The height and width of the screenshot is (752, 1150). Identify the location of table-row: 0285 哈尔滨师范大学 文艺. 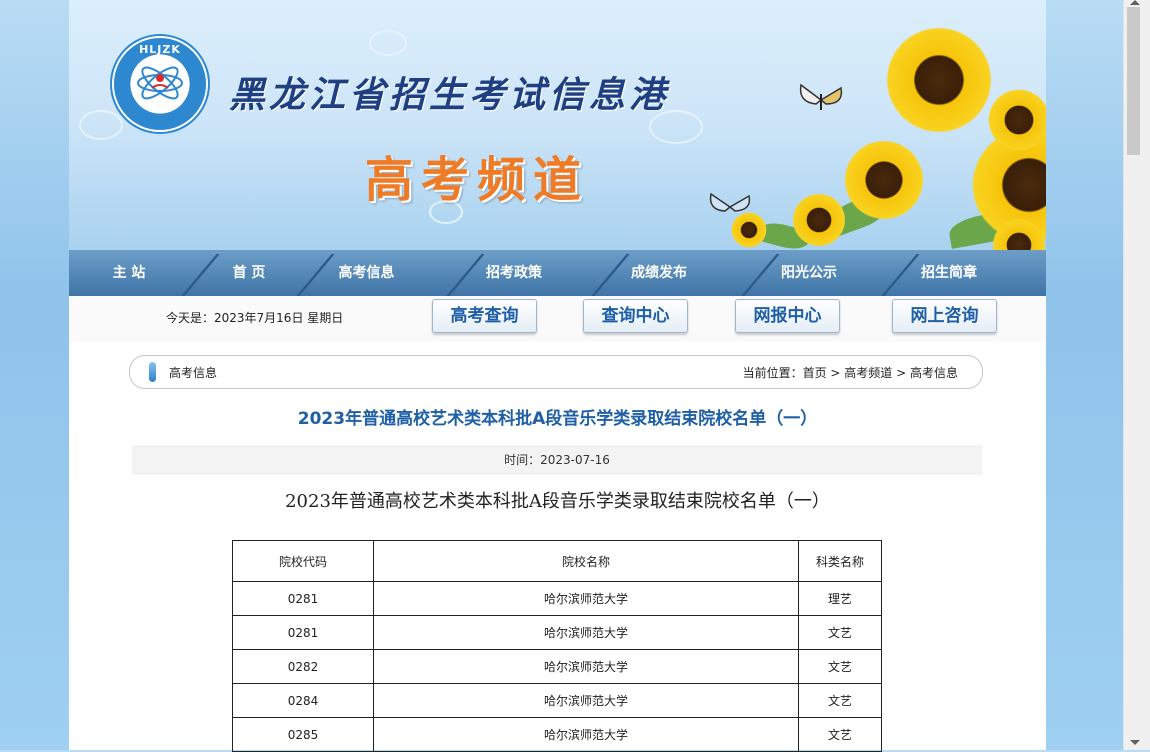
(557, 734).